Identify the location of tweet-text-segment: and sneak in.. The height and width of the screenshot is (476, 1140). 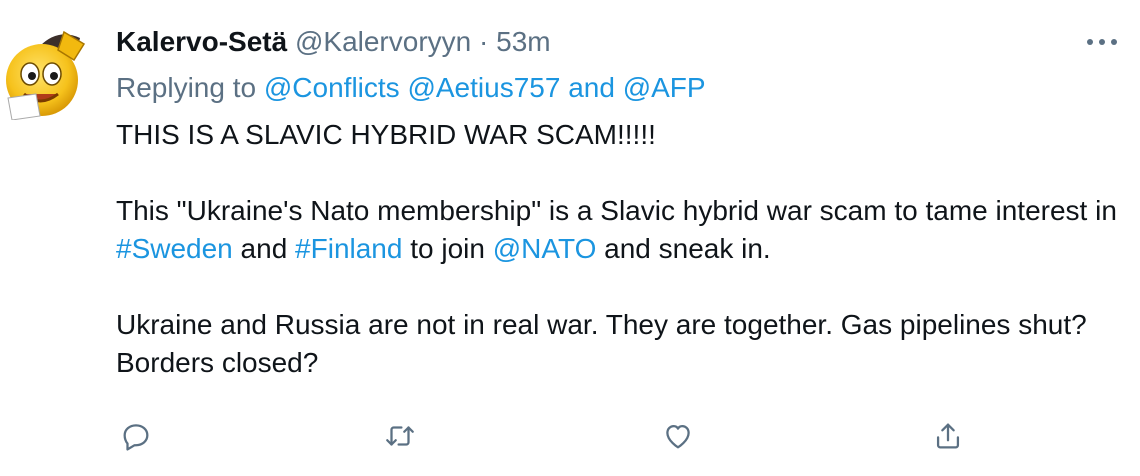
(687, 248).